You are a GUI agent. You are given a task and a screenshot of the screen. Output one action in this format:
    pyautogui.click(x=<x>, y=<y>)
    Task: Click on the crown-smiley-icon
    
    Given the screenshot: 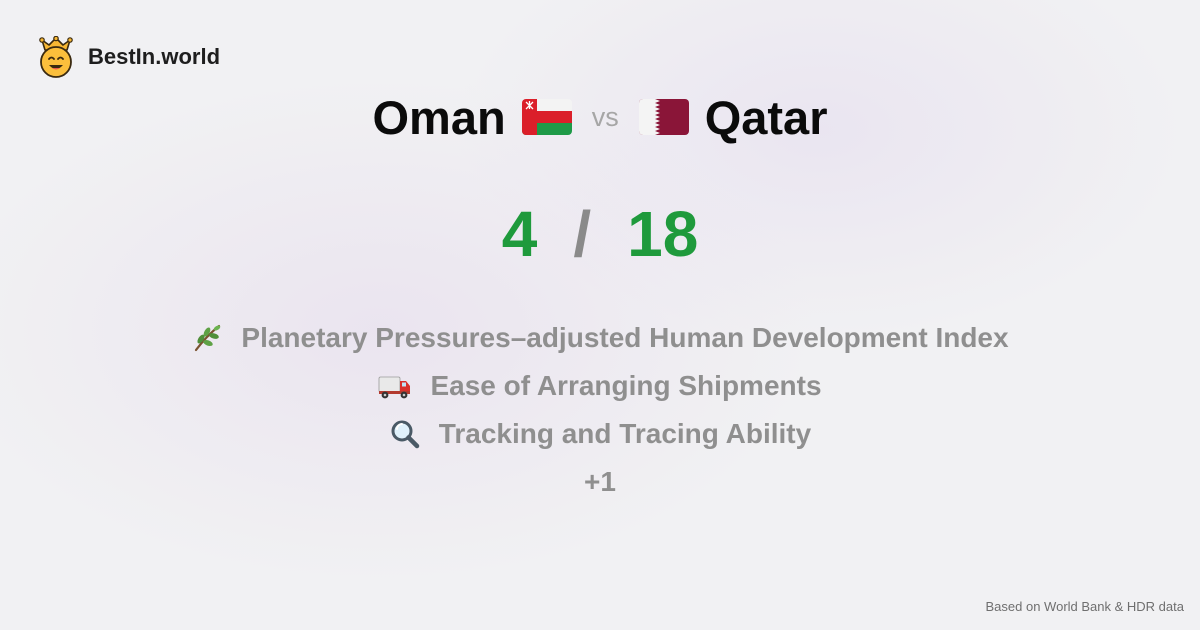 What is the action you would take?
    pyautogui.click(x=56, y=57)
    